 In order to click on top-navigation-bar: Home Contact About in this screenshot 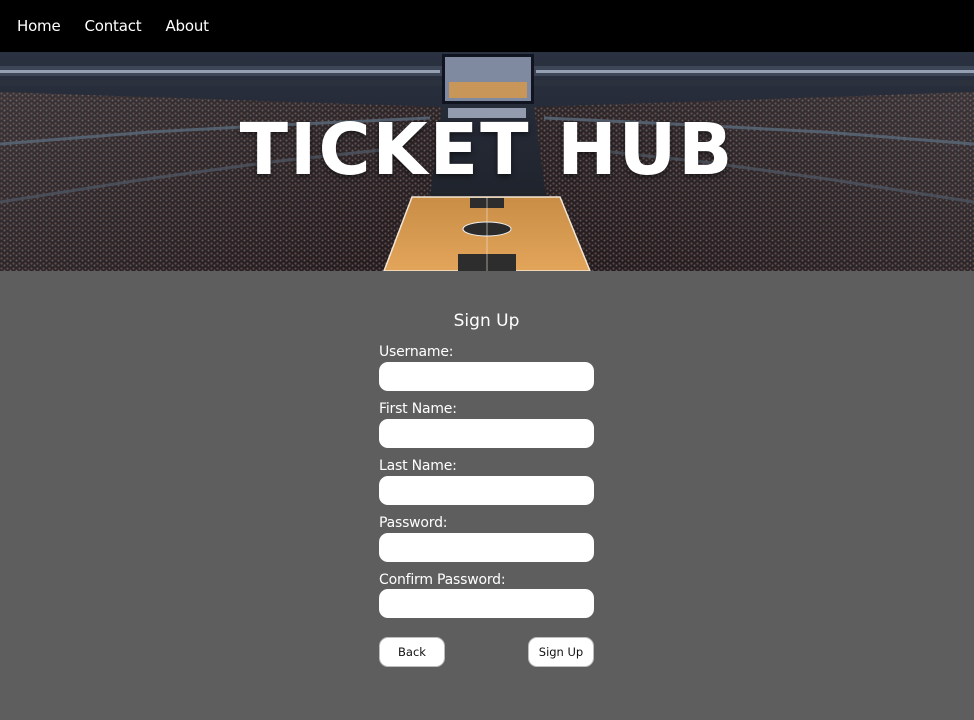, I will do `click(487, 26)`.